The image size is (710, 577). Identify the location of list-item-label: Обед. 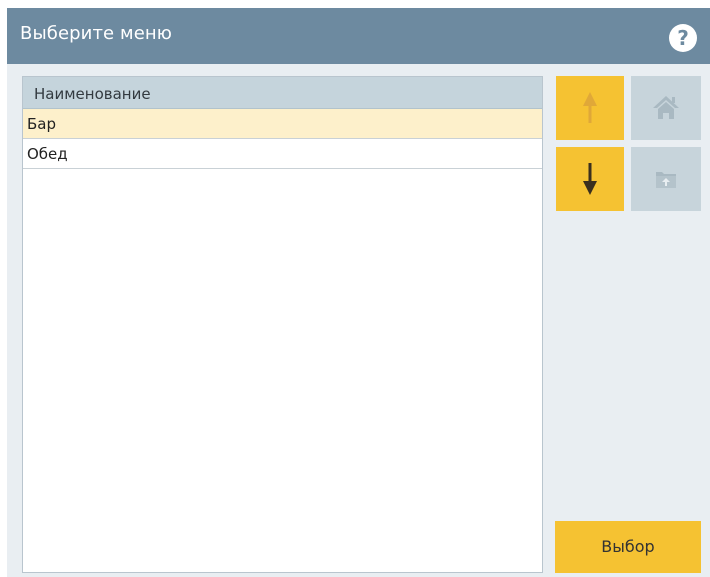
(47, 154).